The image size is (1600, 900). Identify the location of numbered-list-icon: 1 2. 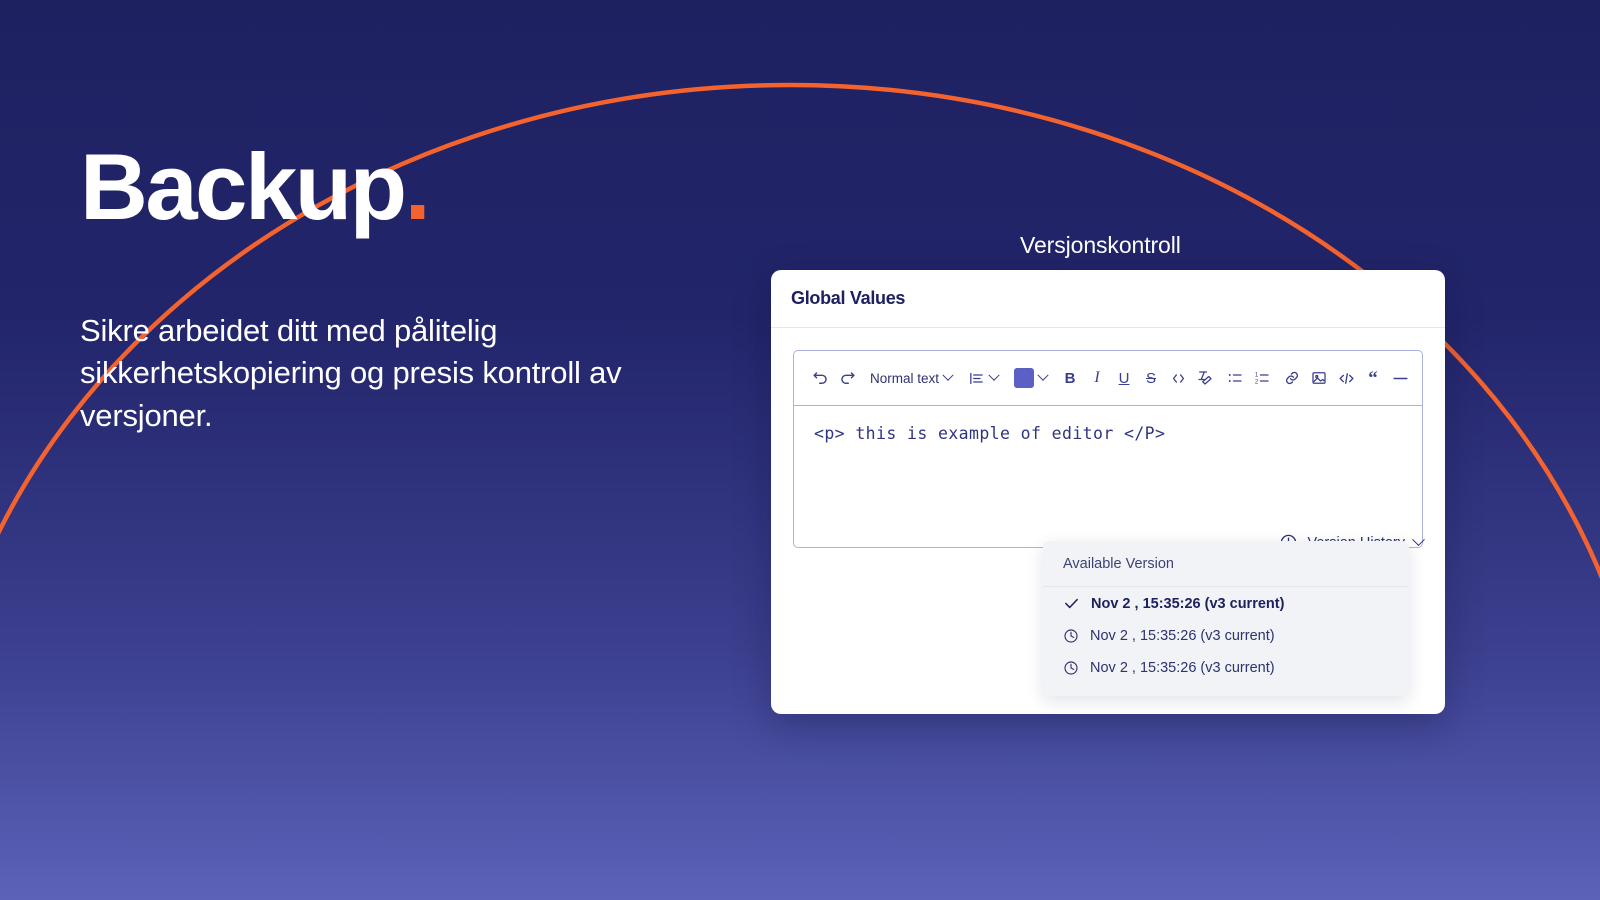
(1262, 378).